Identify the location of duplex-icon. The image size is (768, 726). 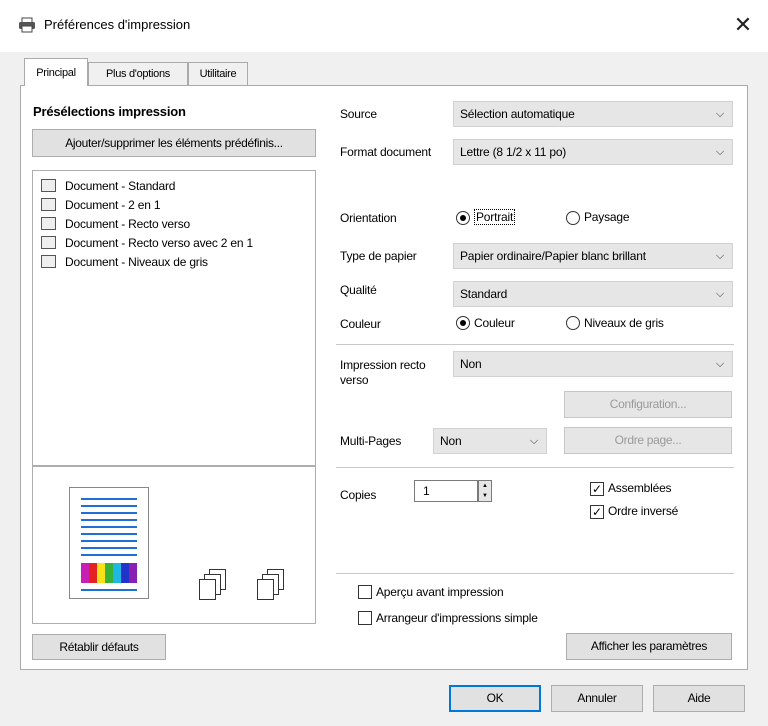
(48, 223).